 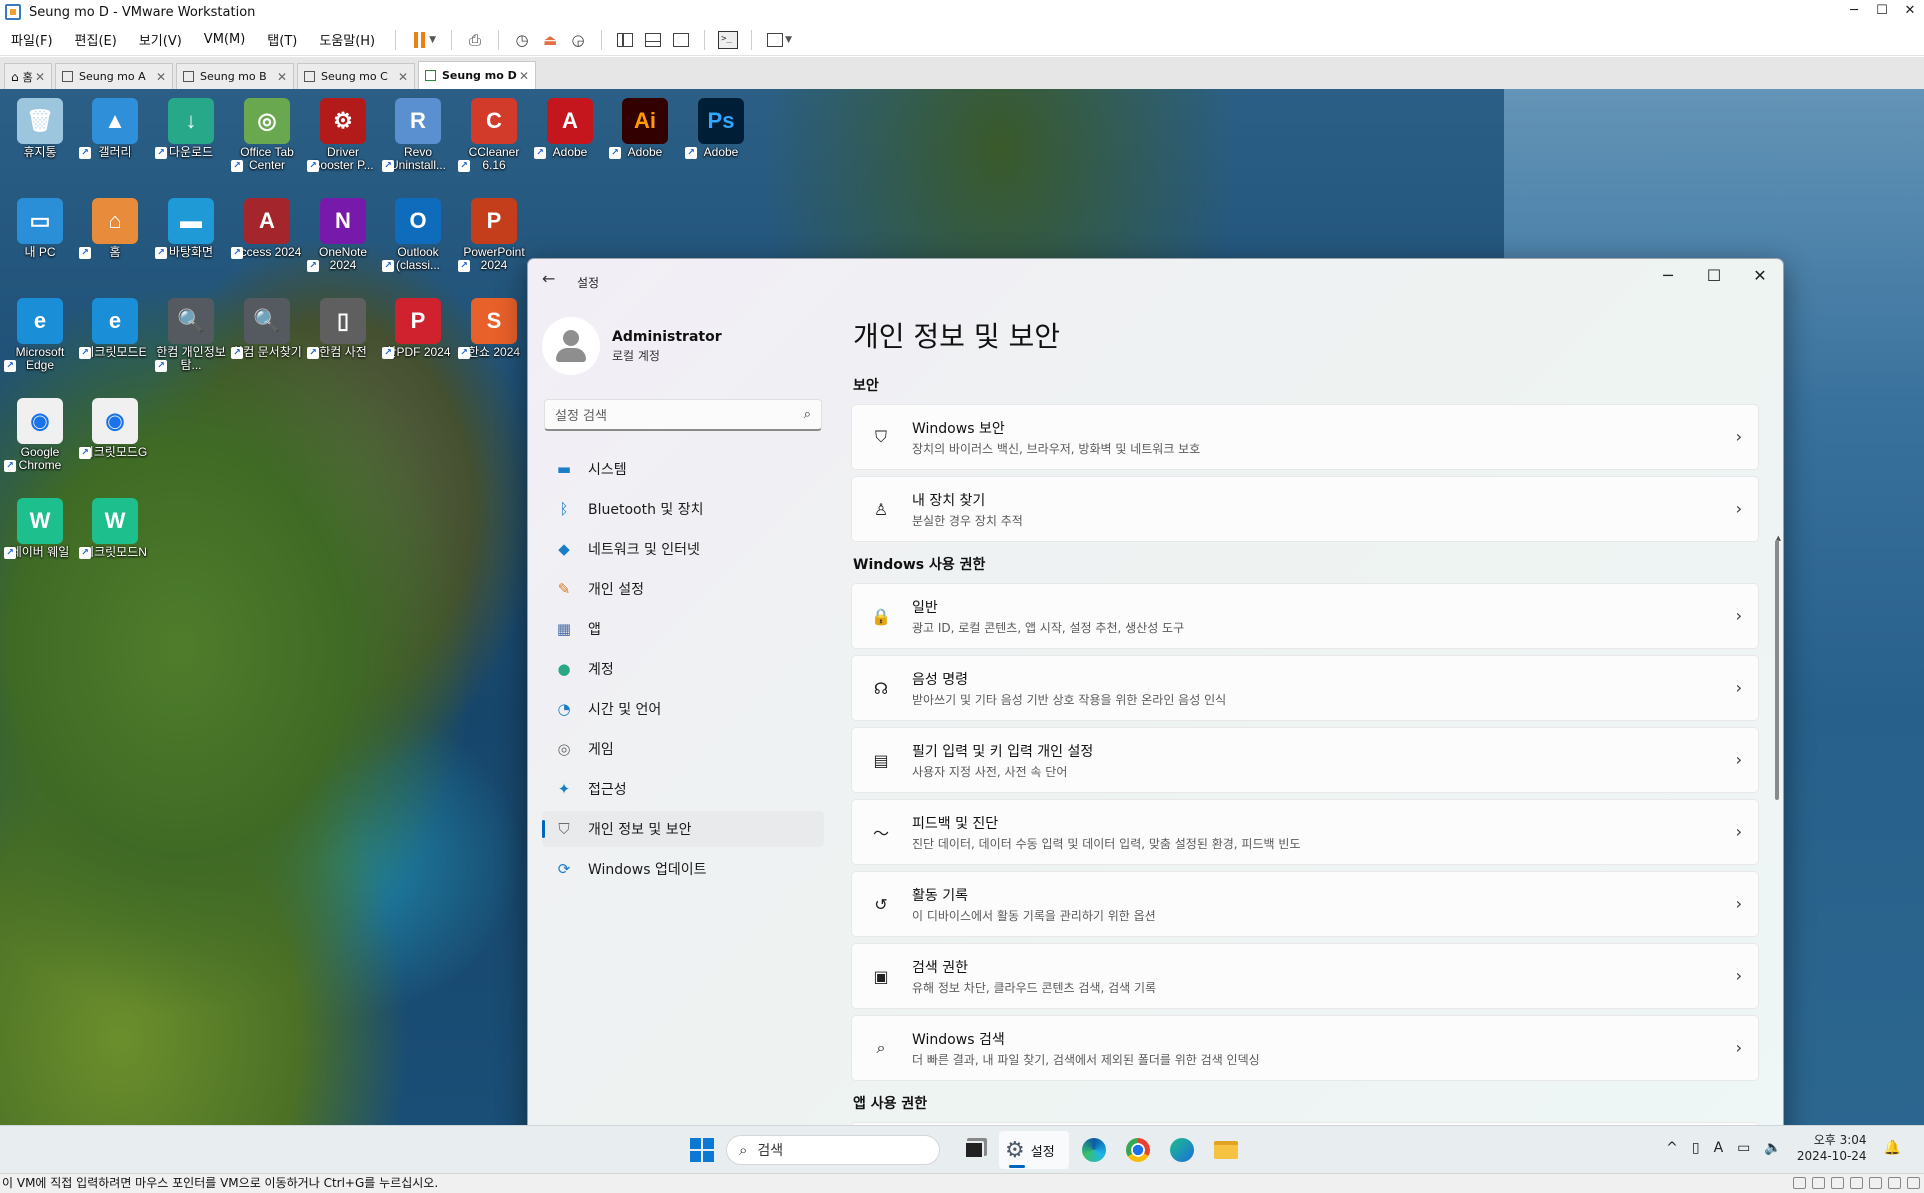 What do you see at coordinates (1837, 1183) in the screenshot?
I see `network-status-icon` at bounding box center [1837, 1183].